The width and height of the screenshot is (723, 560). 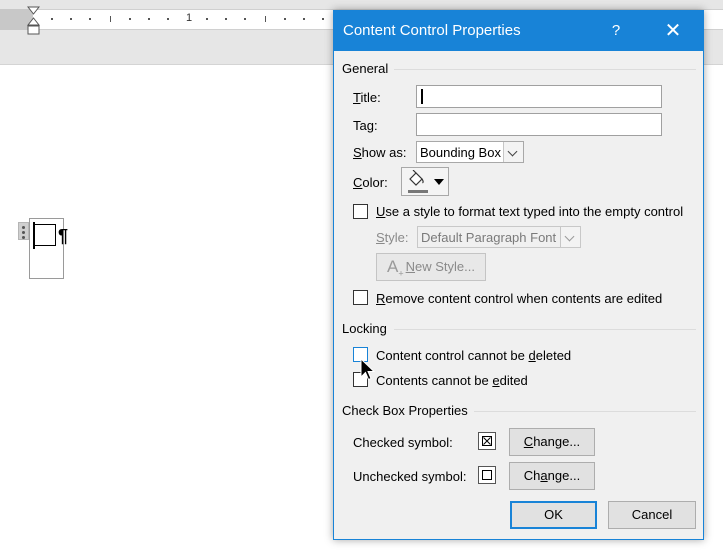 I want to click on dialog-titlebar: Content Control Properties ? ✕, so click(x=518, y=31).